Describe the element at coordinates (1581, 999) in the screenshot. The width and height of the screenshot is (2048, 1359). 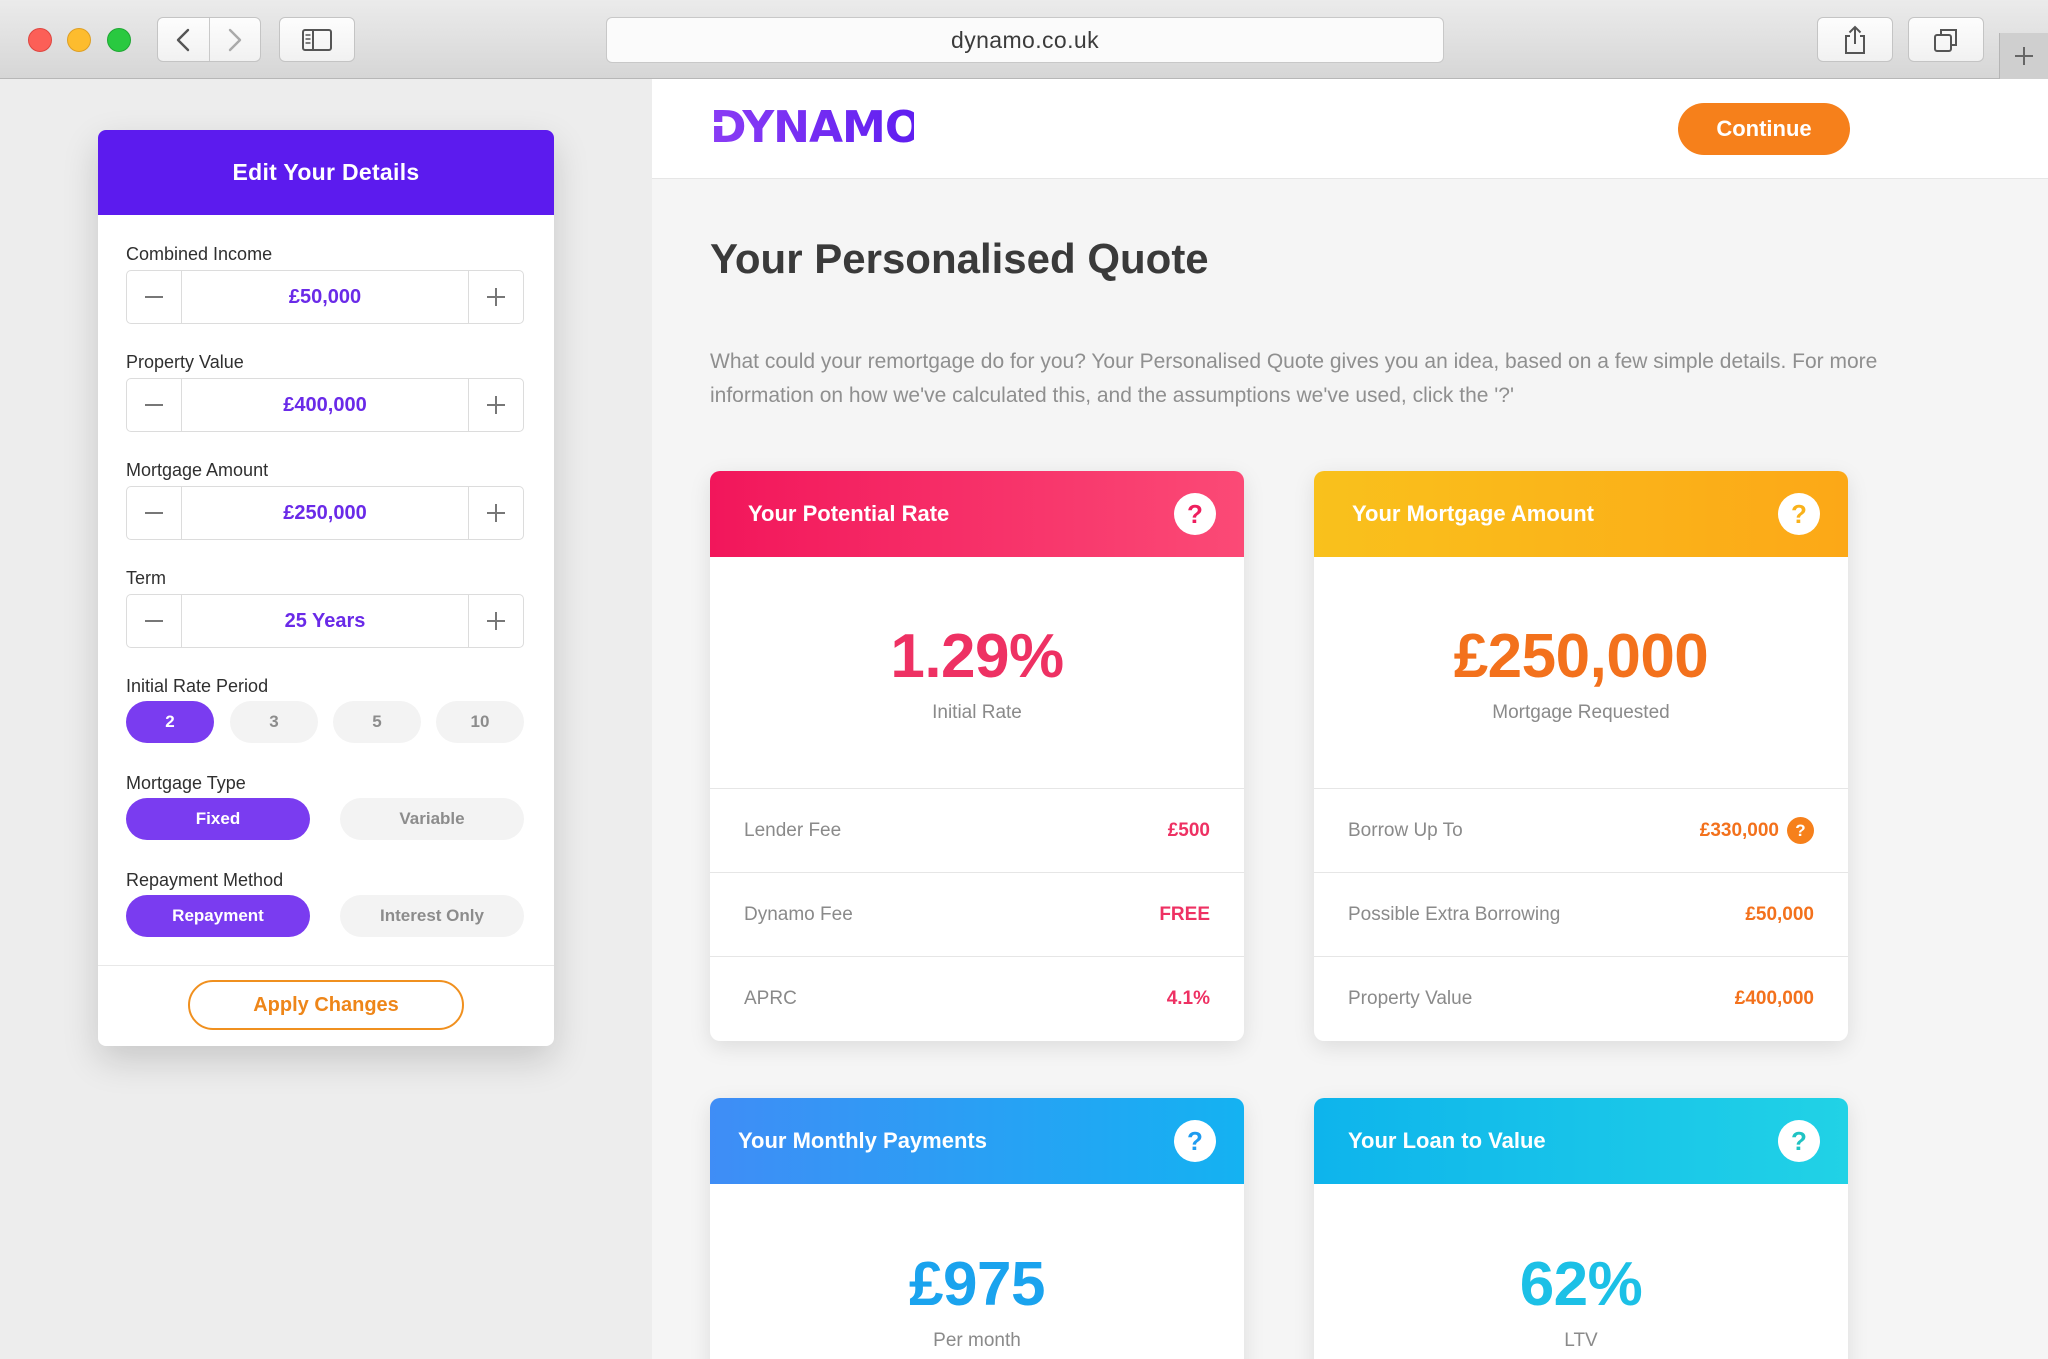
I see `card-property-value-row: Property Value £400,000` at that location.